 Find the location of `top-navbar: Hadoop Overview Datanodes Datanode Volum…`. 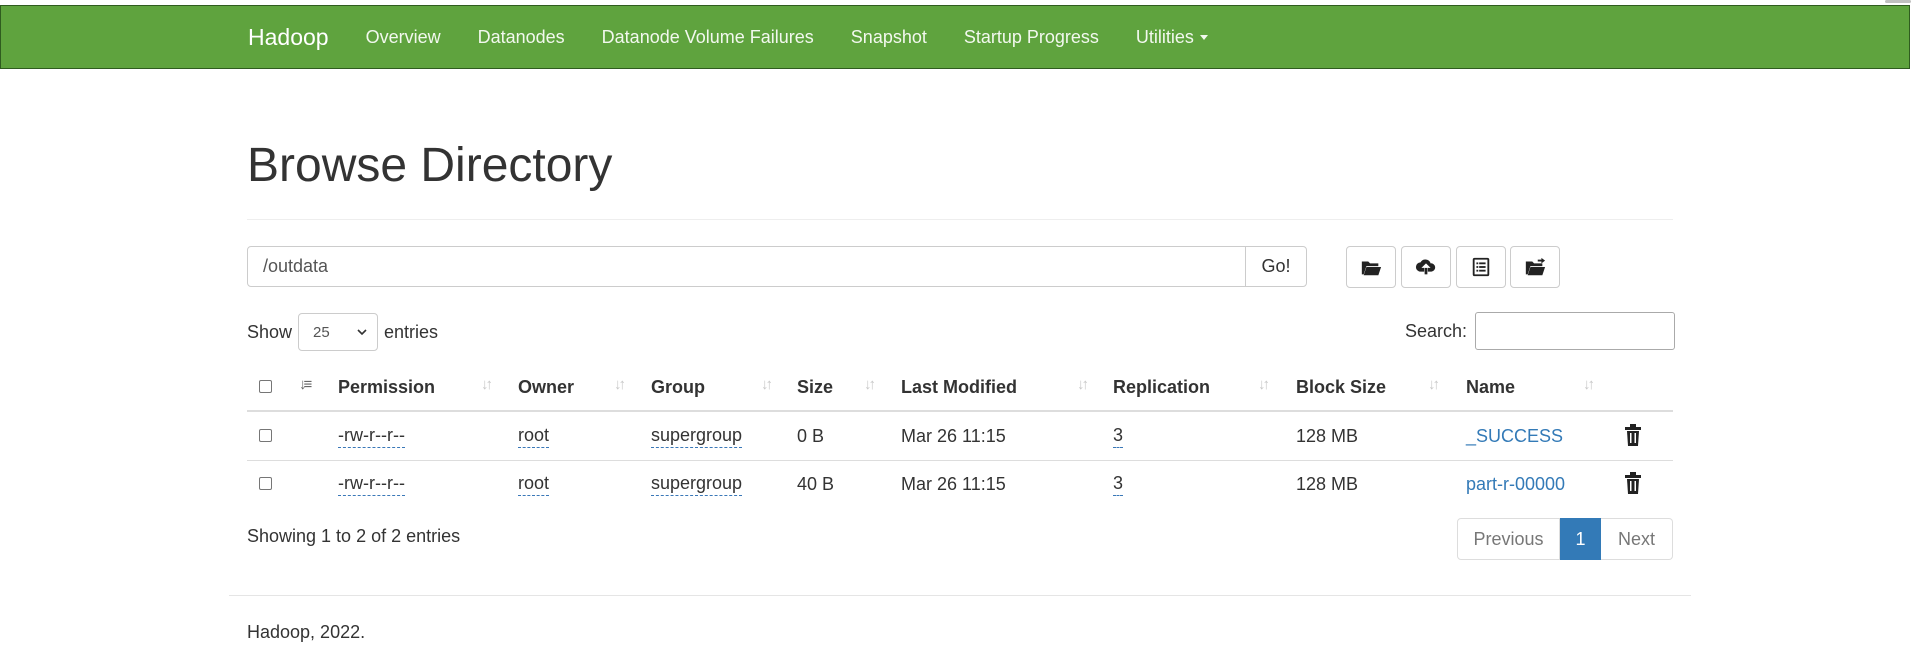

top-navbar: Hadoop Overview Datanodes Datanode Volum… is located at coordinates (955, 37).